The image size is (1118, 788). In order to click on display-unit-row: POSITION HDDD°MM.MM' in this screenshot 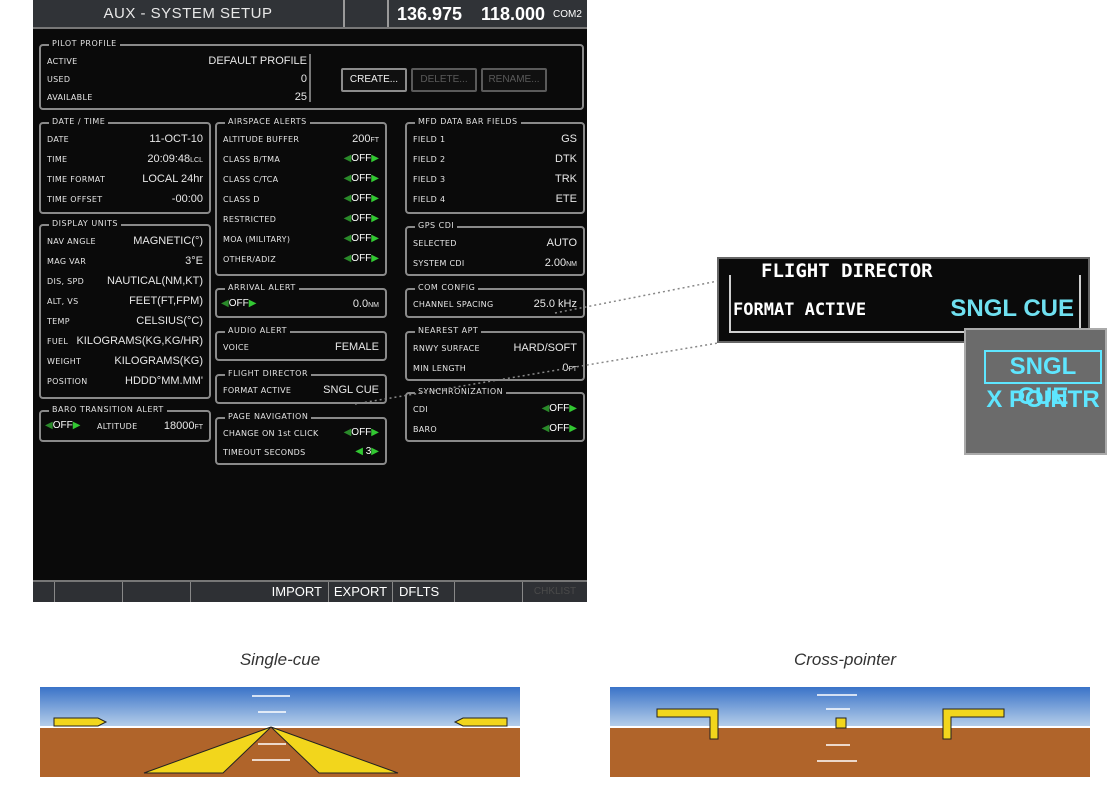, I will do `click(125, 383)`.